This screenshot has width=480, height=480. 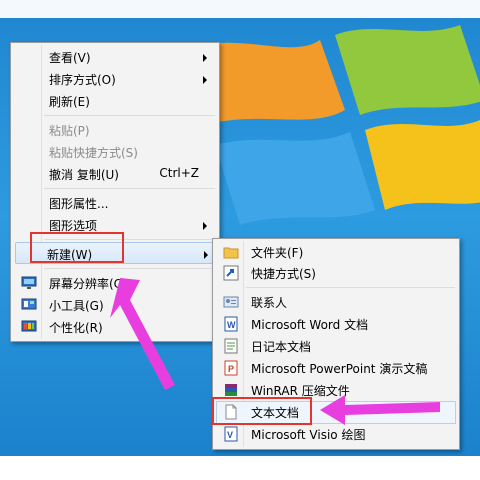 I want to click on menu-item-personalize: 个性化(R), so click(x=115, y=327).